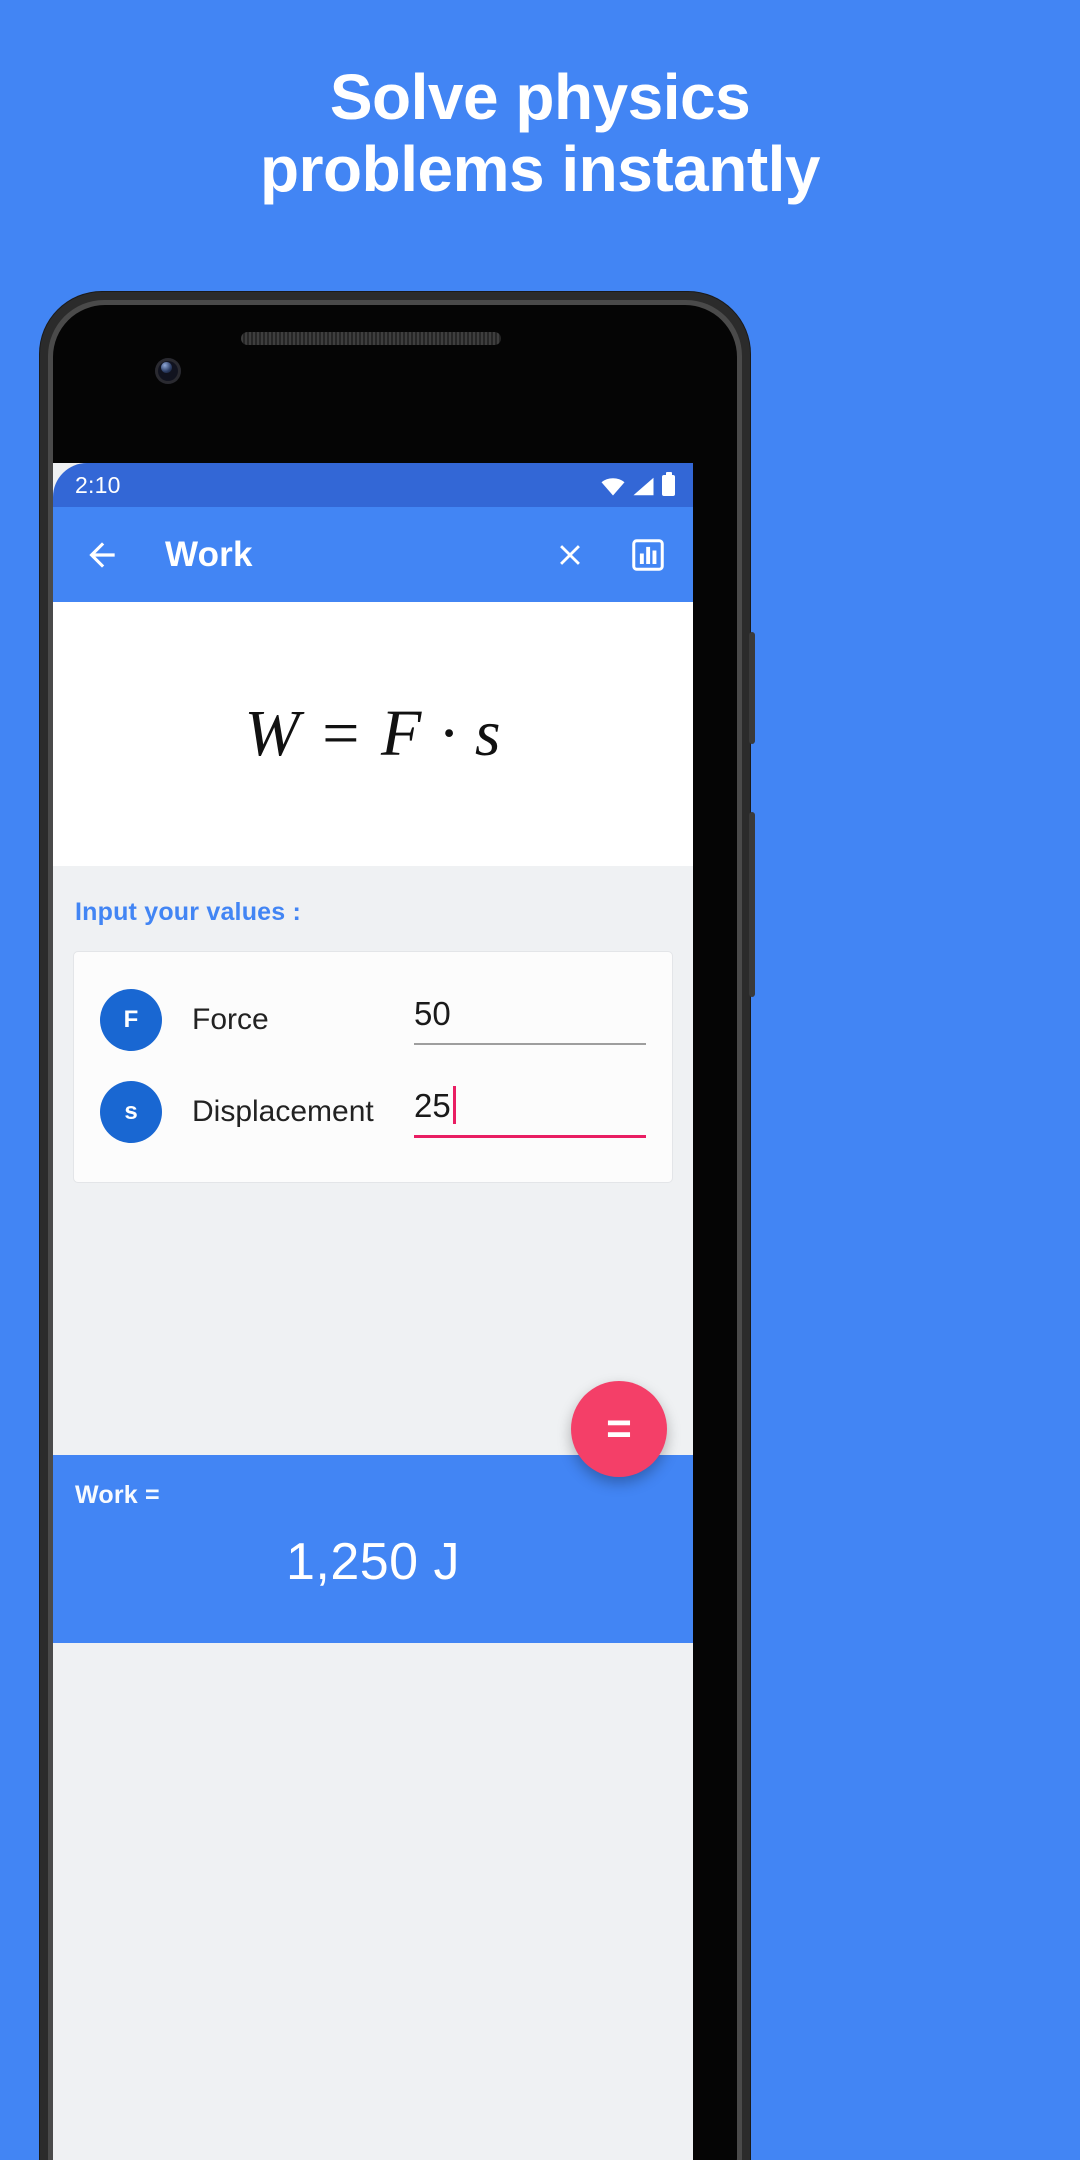  What do you see at coordinates (373, 1562) in the screenshot?
I see `result-value: 1,250 J` at bounding box center [373, 1562].